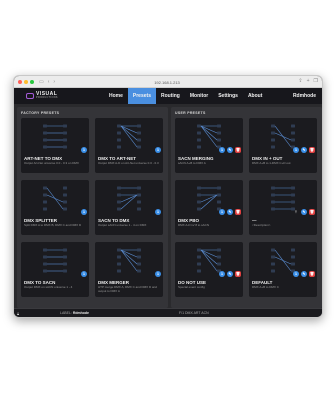  What do you see at coordinates (141, 96) in the screenshot?
I see `nav-presets: Presets` at bounding box center [141, 96].